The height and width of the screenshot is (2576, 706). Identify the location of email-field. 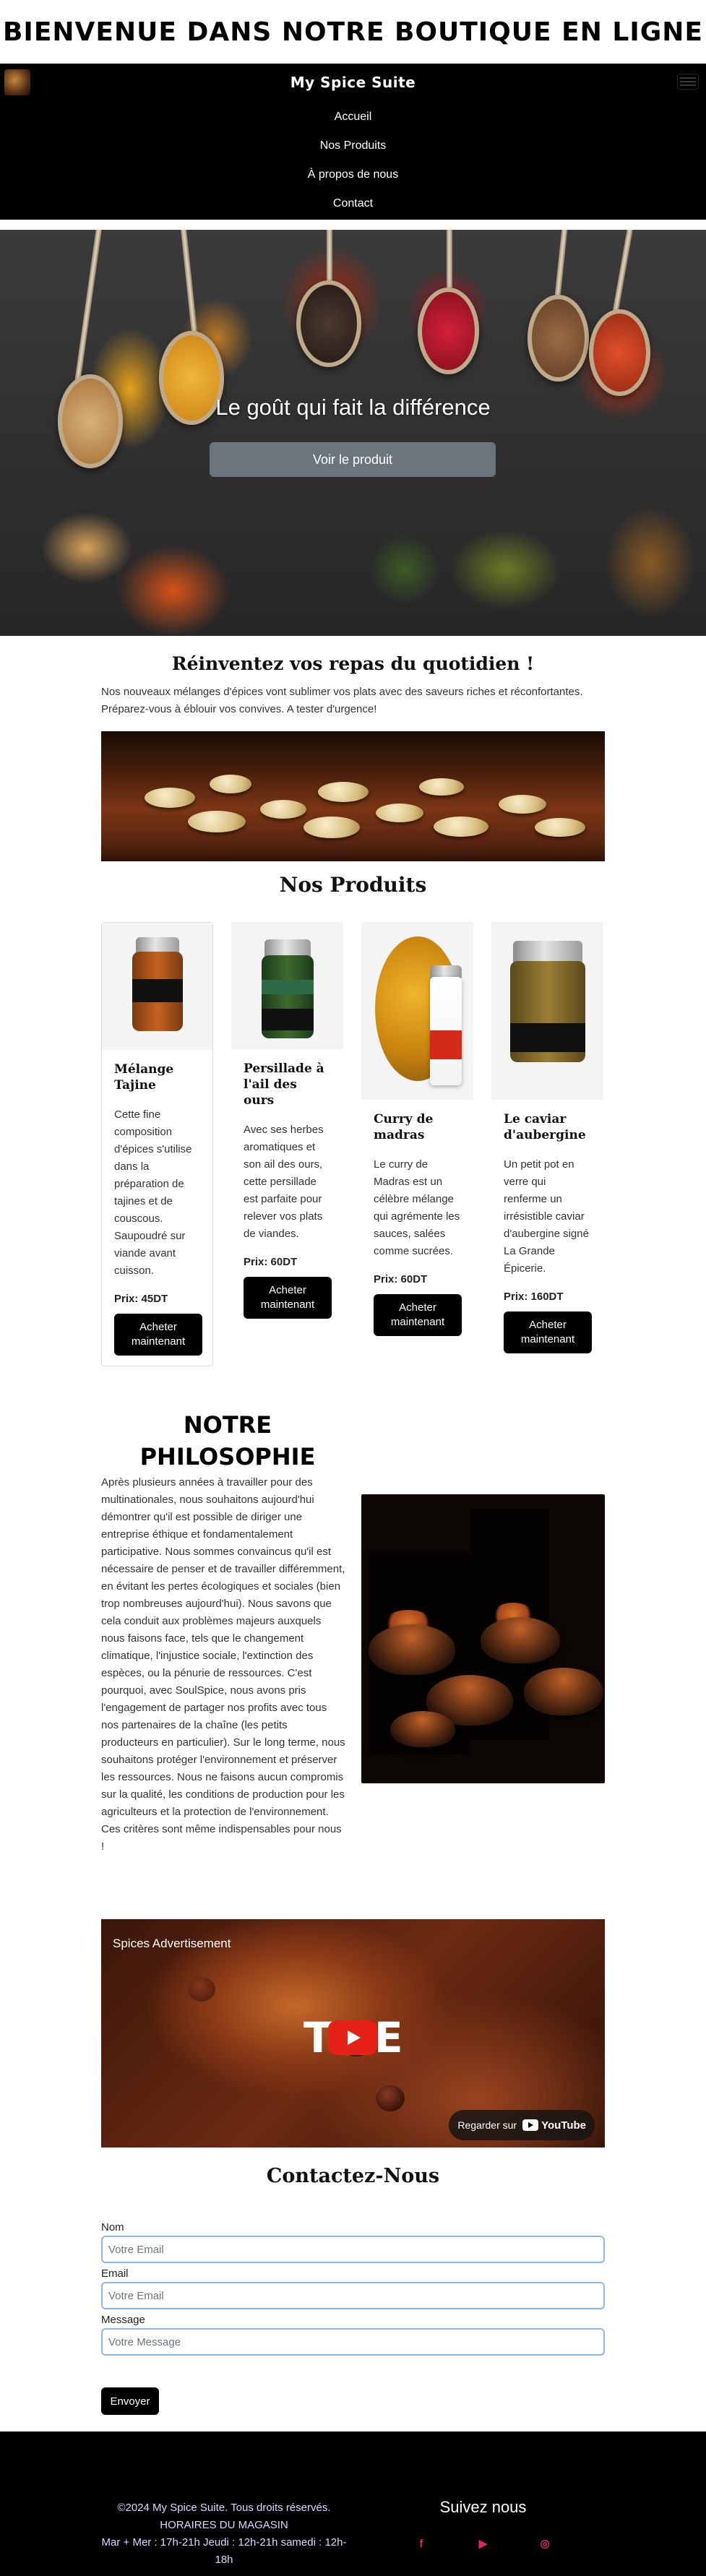
(353, 2295).